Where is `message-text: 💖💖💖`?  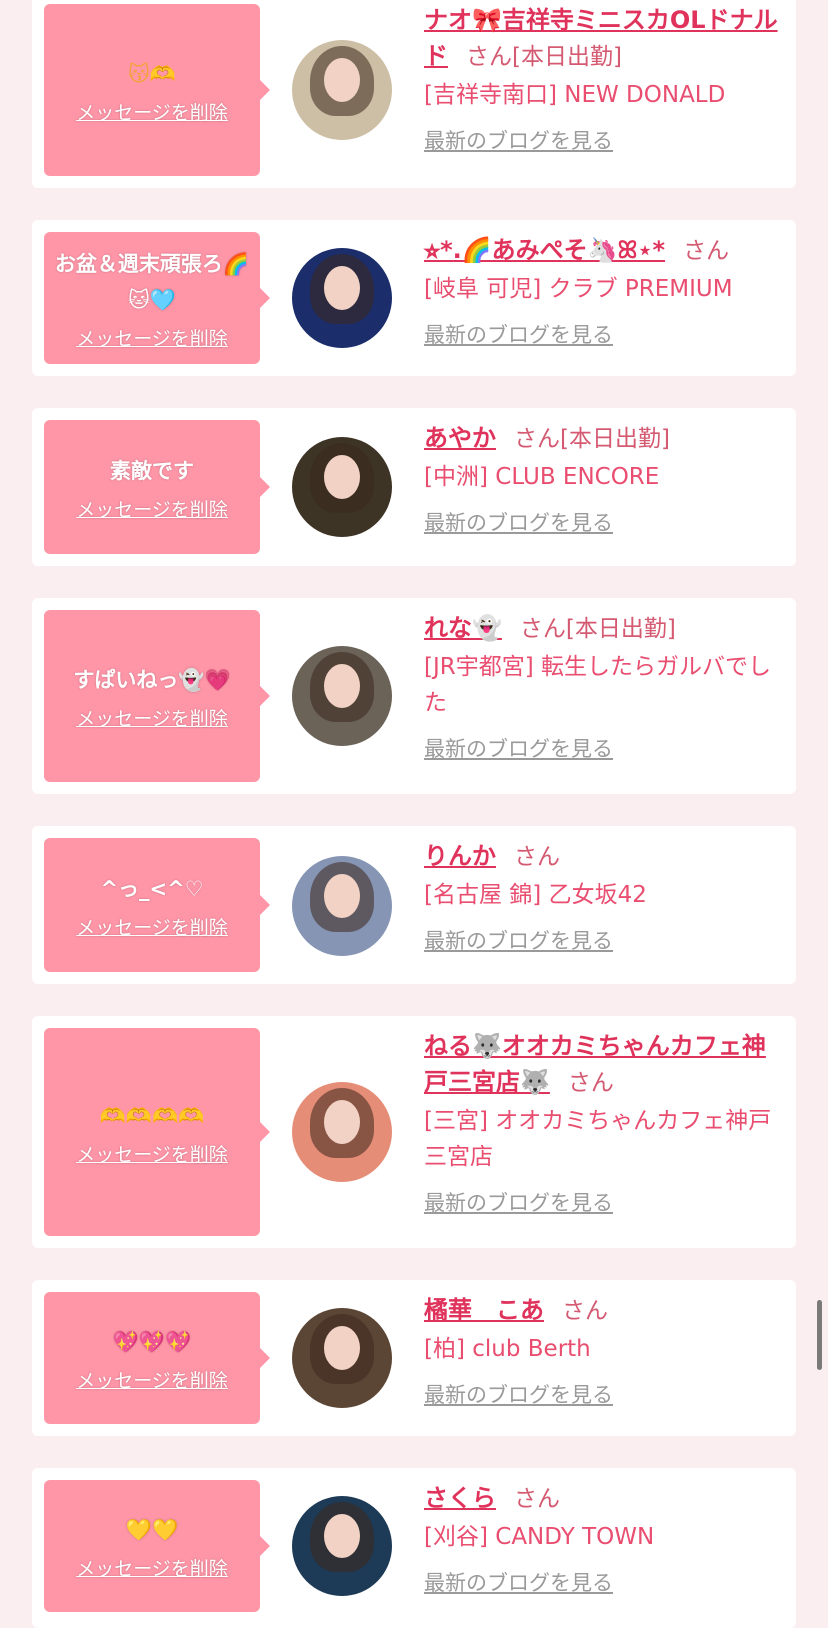
message-text: 💖💖💖 is located at coordinates (152, 1341).